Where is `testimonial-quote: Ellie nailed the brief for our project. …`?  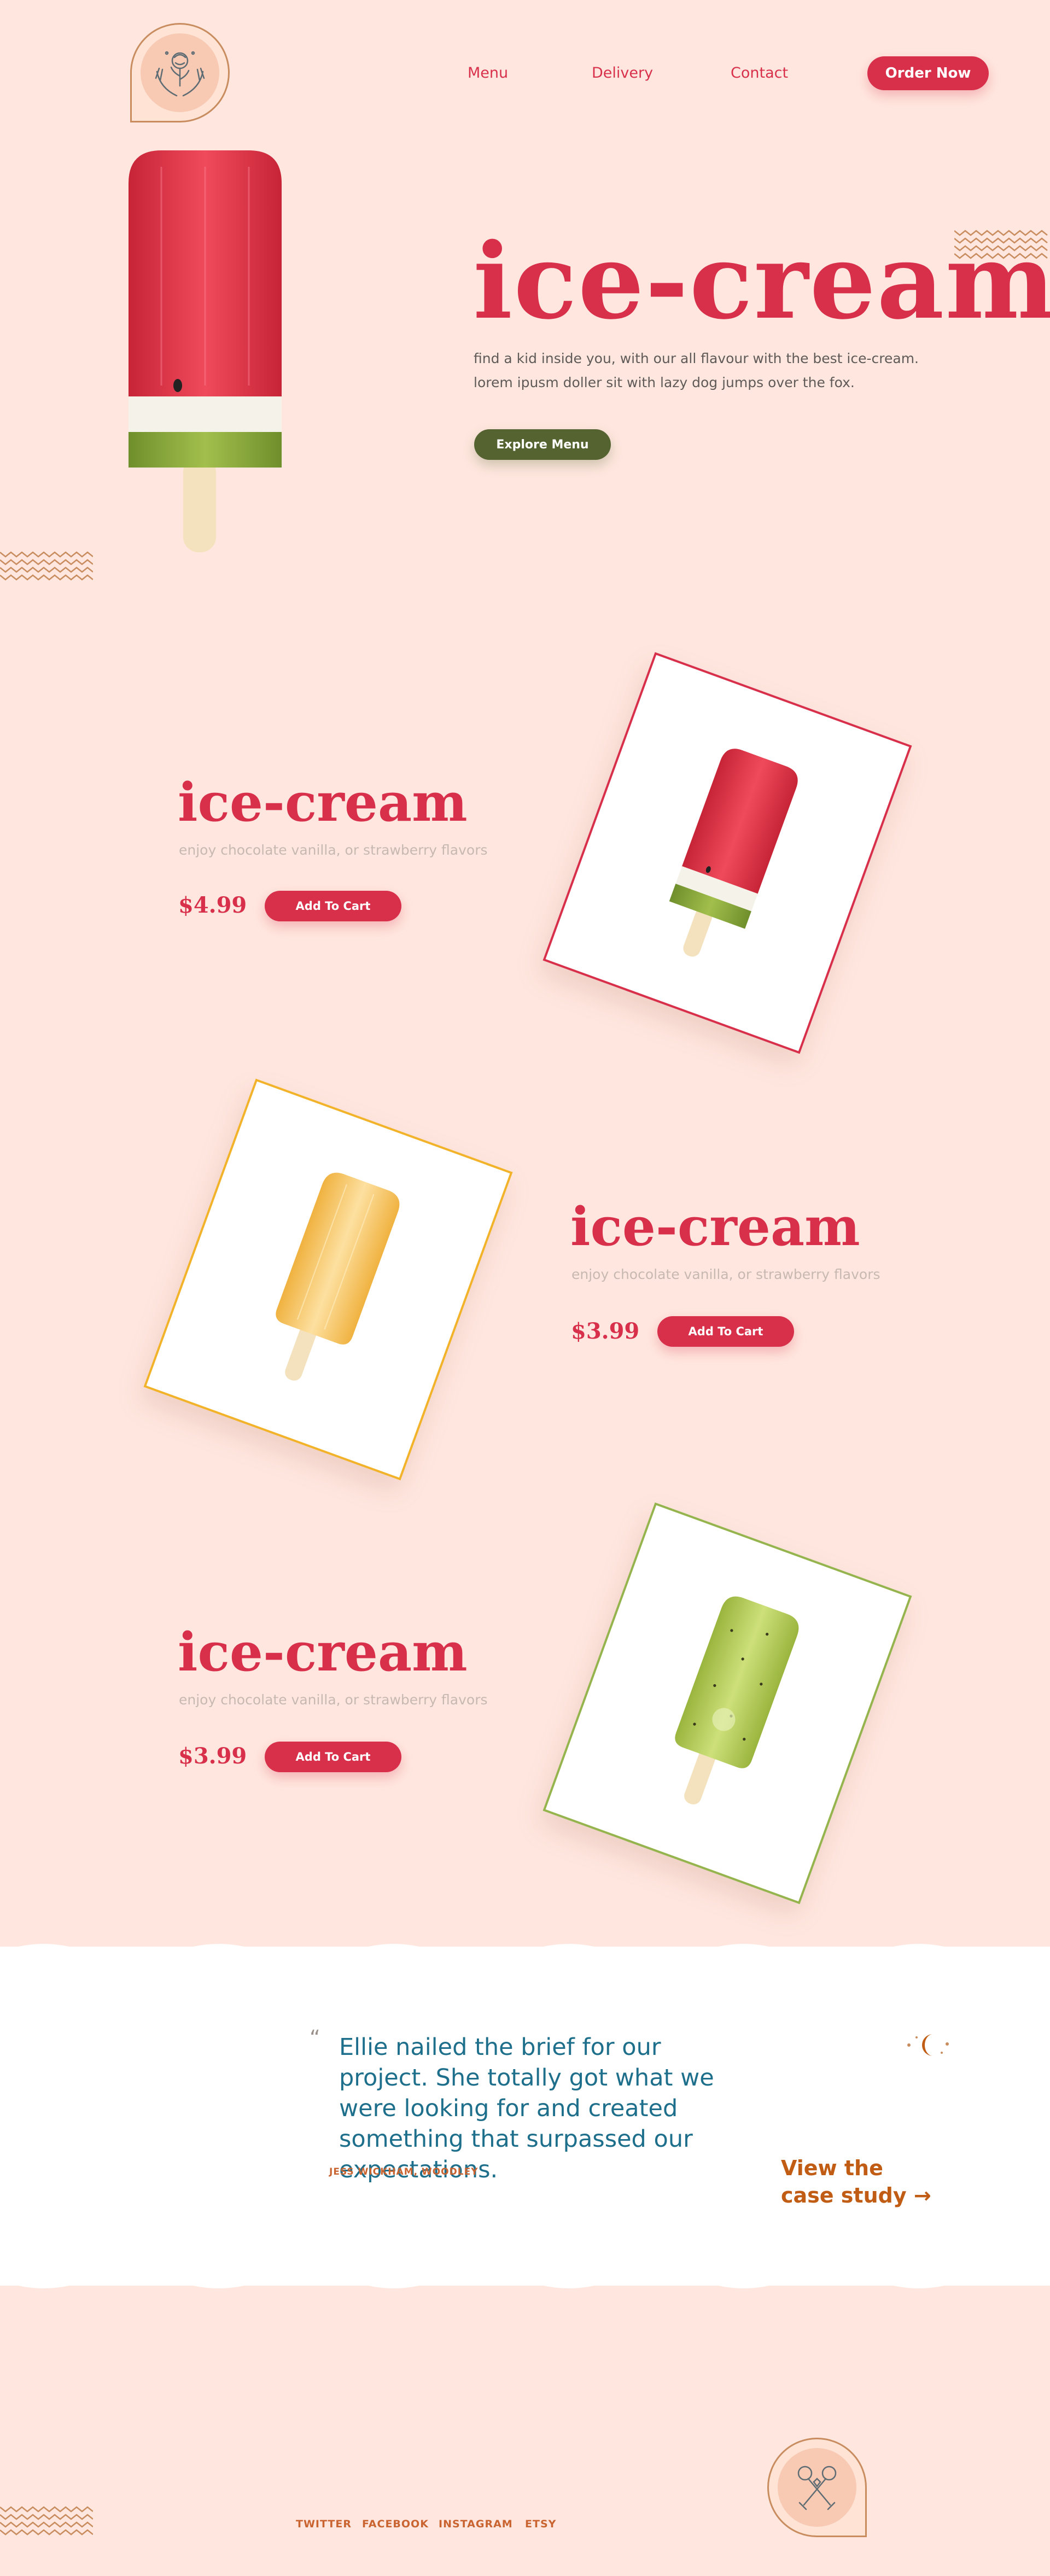 testimonial-quote: Ellie nailed the brief for our project. … is located at coordinates (526, 2108).